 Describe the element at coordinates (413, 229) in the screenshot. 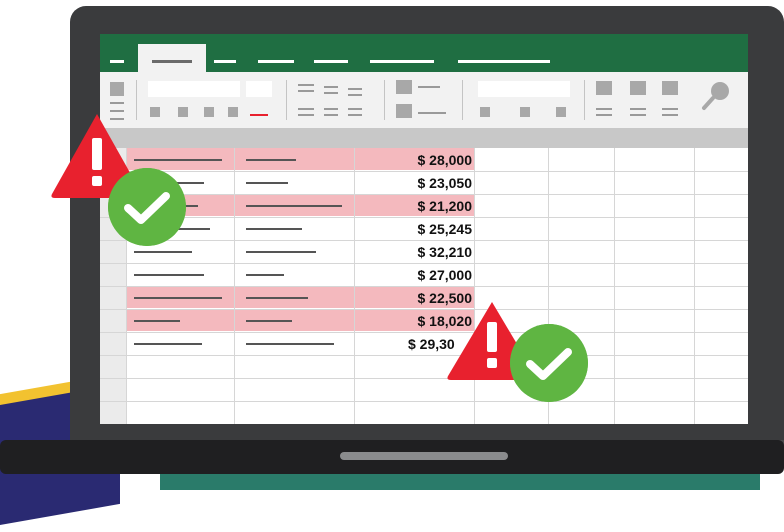

I see `amount-cell: $ 25,245` at that location.